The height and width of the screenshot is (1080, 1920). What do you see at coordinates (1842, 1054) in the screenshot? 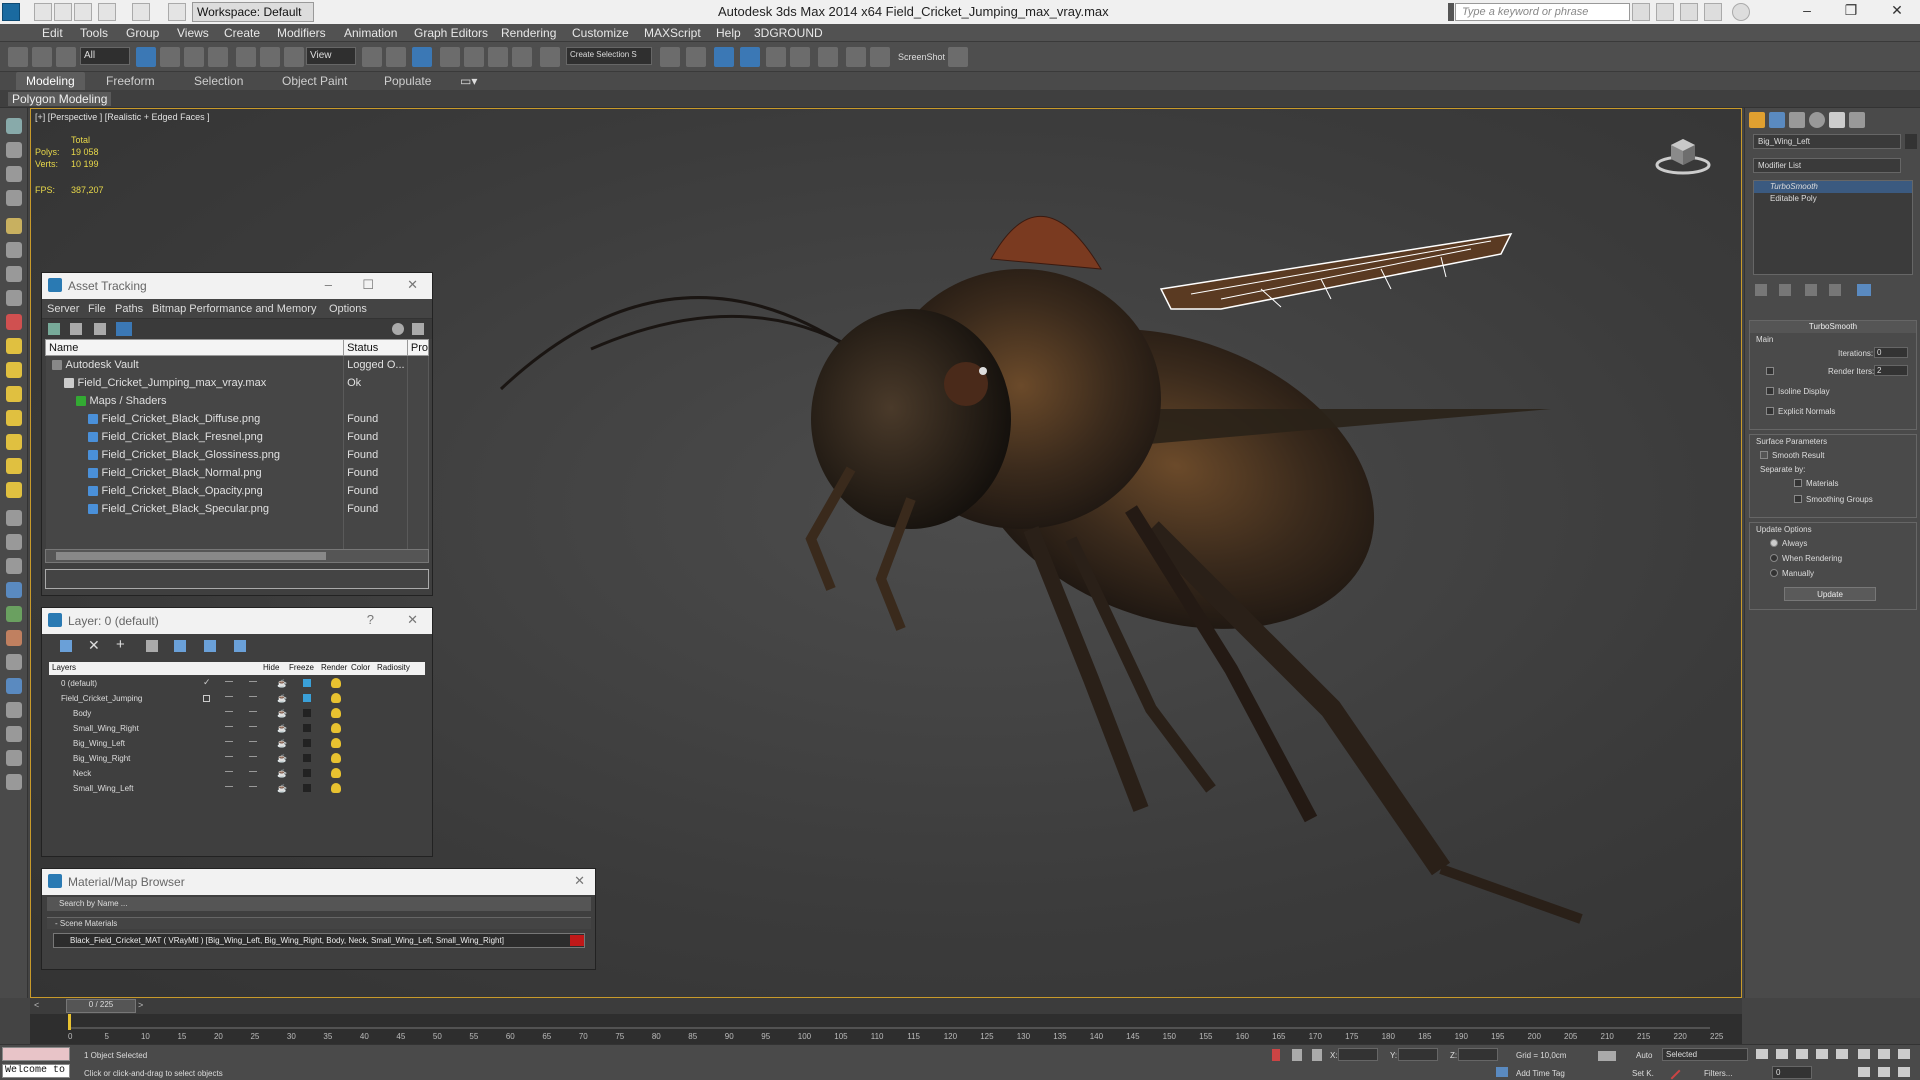
I see `go-to-end-icon` at bounding box center [1842, 1054].